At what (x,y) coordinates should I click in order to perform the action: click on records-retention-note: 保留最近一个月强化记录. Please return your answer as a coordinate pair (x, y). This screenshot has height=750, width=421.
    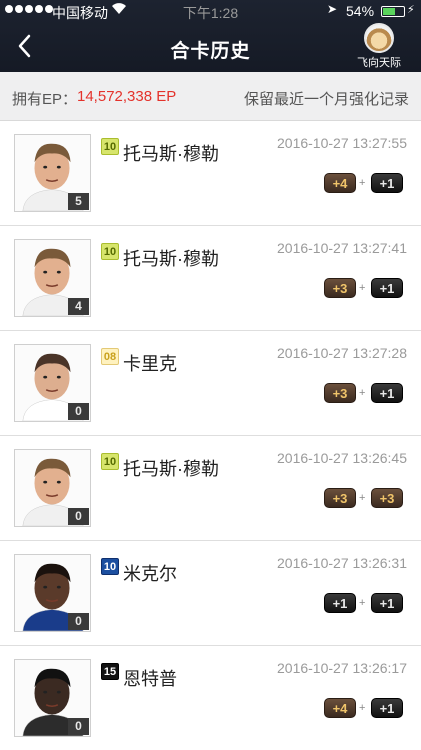
    Looking at the image, I should click on (326, 99).